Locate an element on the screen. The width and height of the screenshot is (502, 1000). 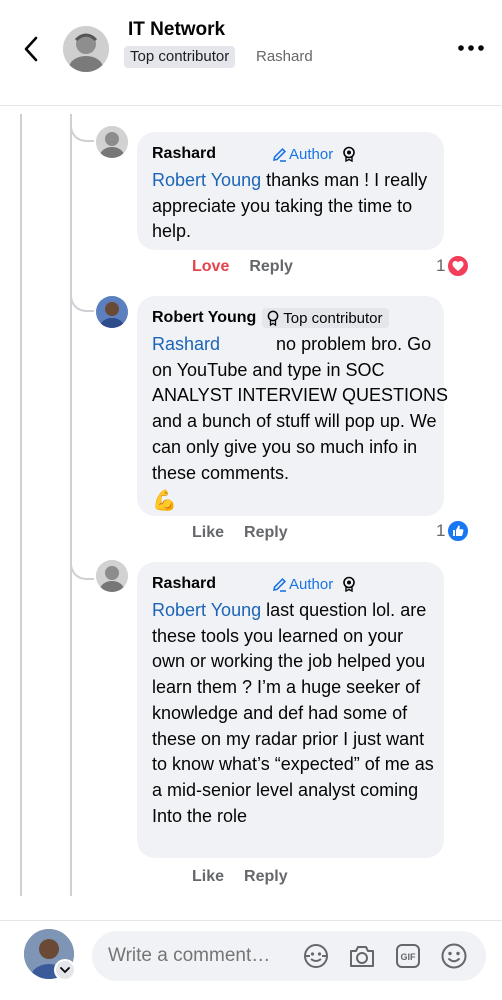
gif-button: GIF is located at coordinates (408, 956).